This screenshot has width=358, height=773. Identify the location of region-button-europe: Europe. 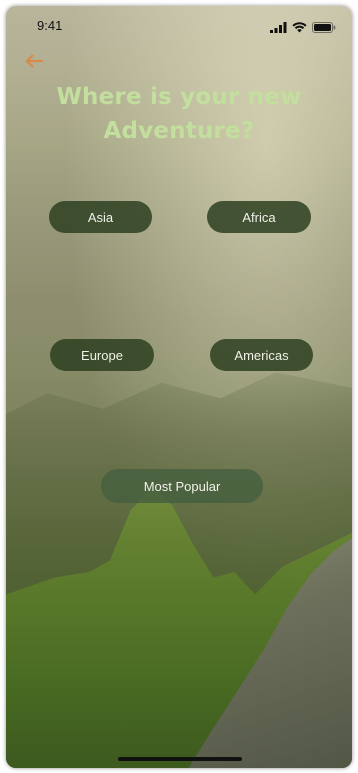
(102, 355).